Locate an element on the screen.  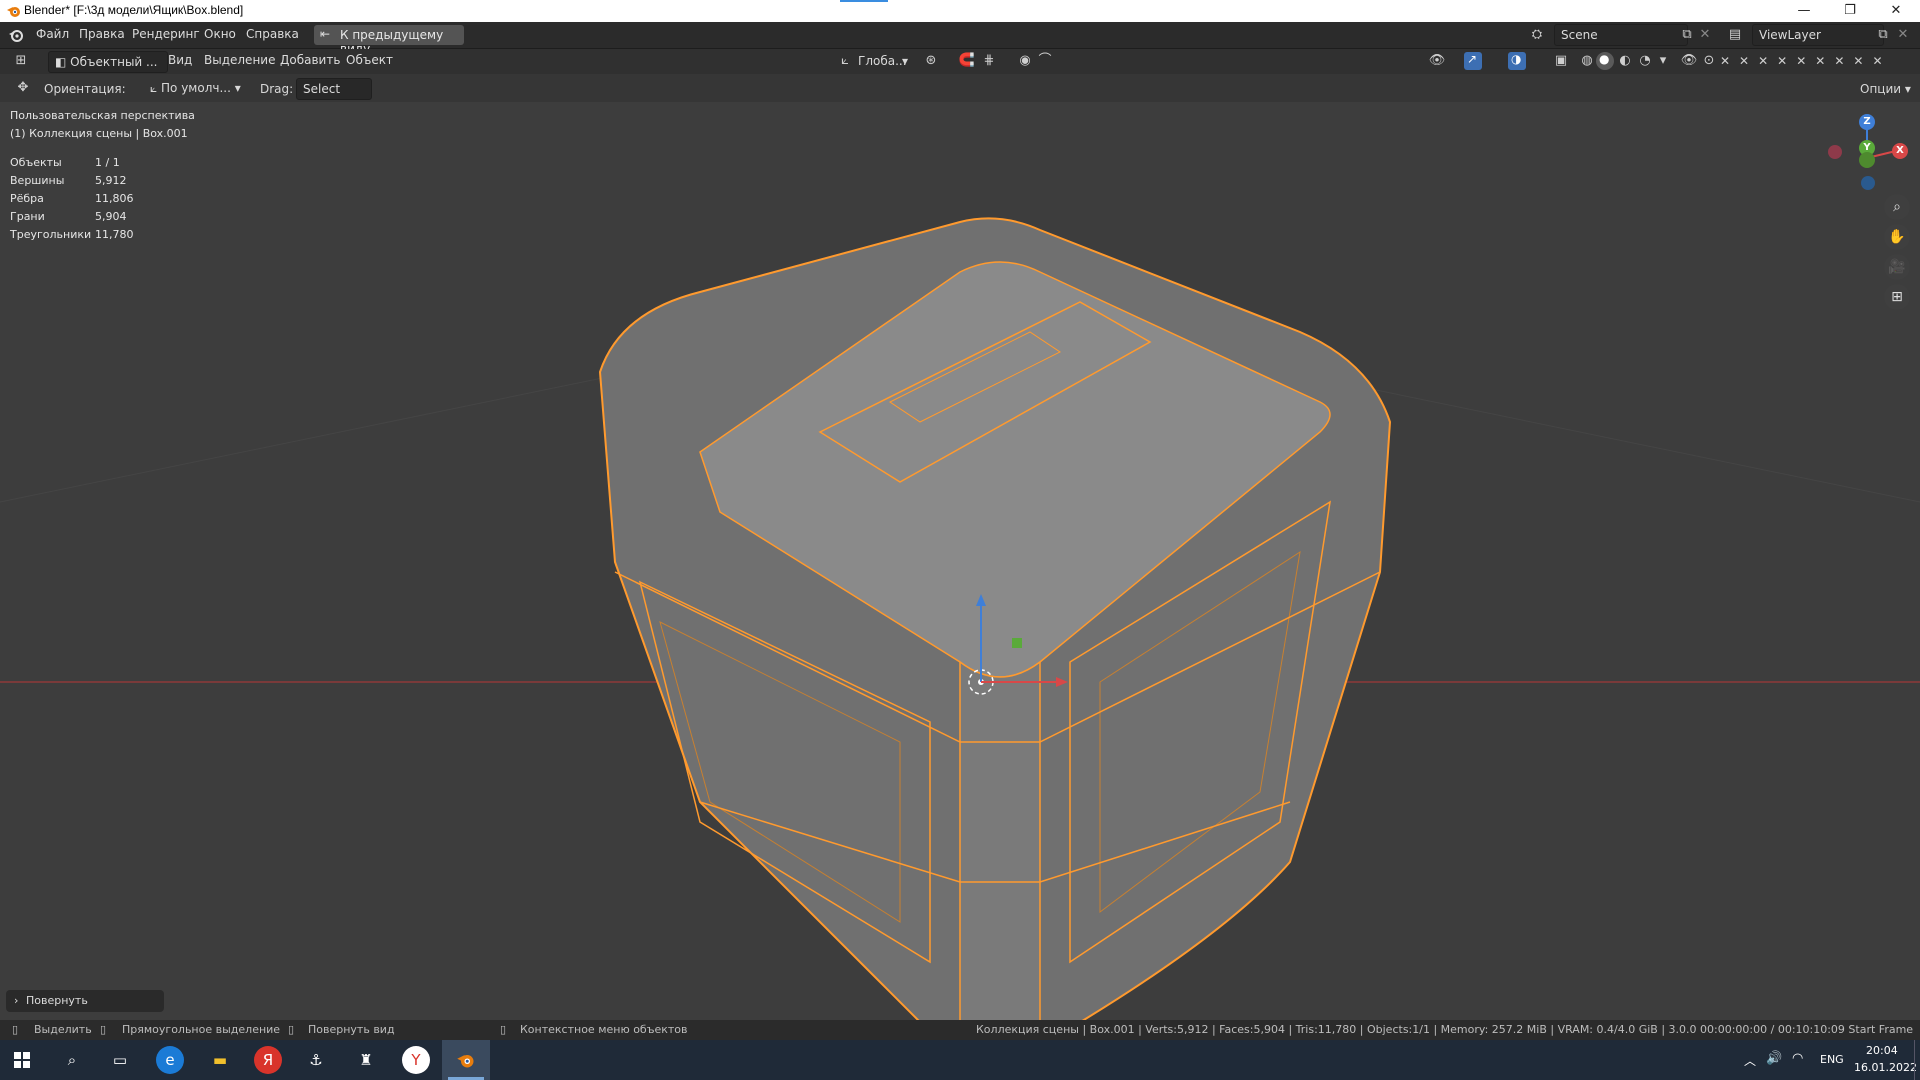
wifi-icon: ◠ is located at coordinates (1797, 1058).